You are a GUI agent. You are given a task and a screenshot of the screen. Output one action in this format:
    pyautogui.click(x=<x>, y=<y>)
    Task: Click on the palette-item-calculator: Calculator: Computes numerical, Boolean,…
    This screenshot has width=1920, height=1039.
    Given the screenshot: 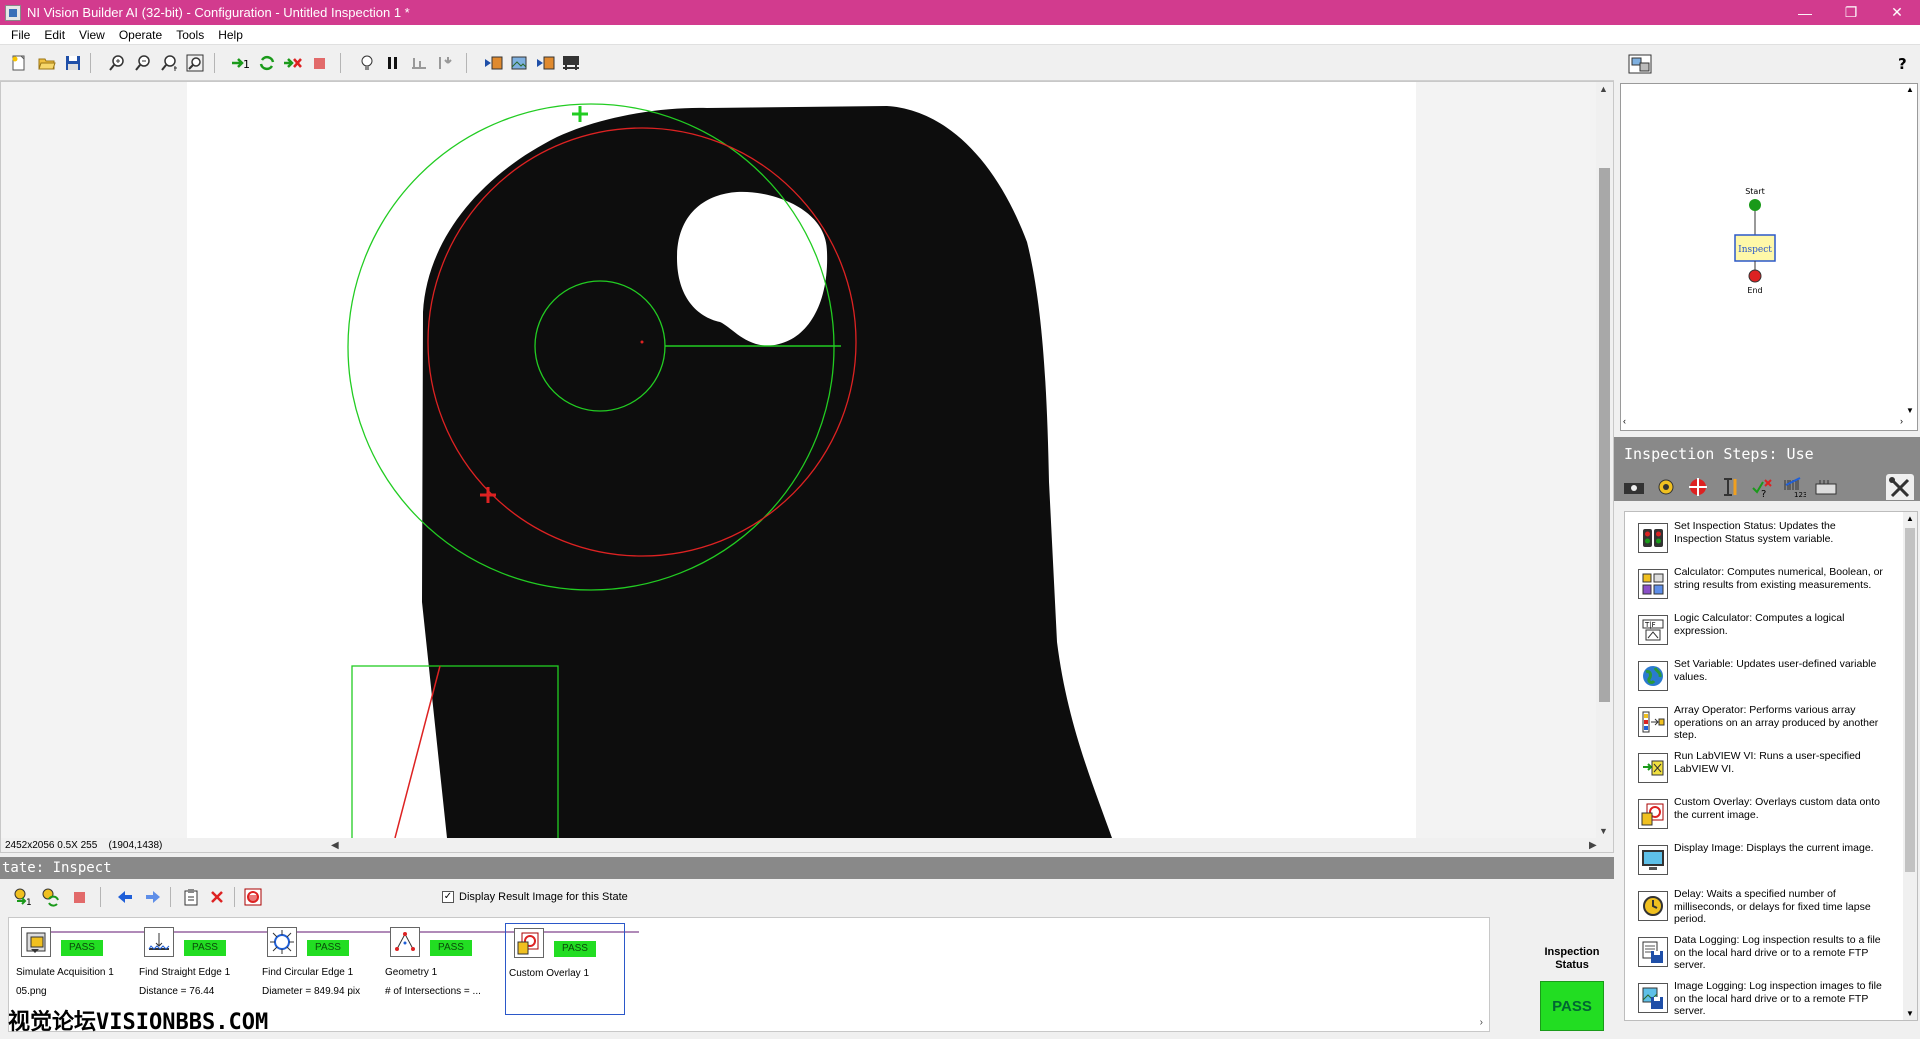 What is the action you would take?
    pyautogui.click(x=1772, y=588)
    